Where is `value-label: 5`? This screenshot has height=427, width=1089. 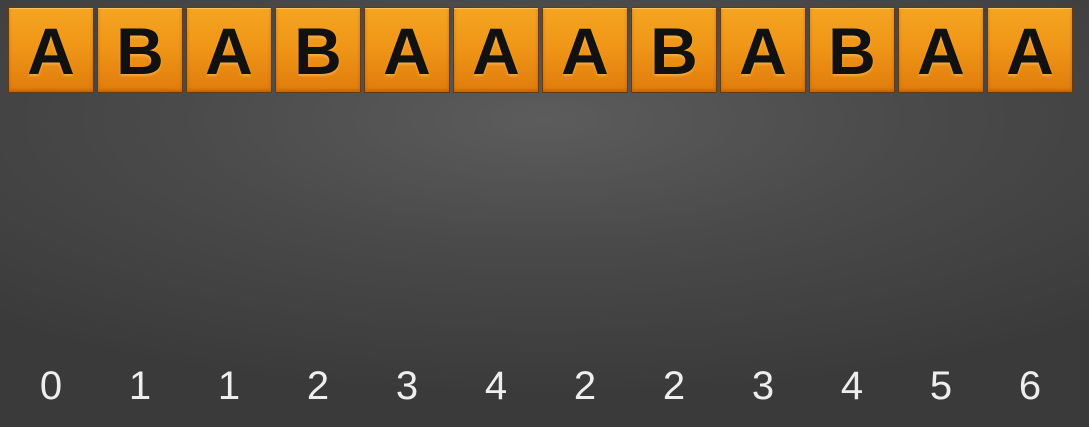
value-label: 5 is located at coordinates (941, 386).